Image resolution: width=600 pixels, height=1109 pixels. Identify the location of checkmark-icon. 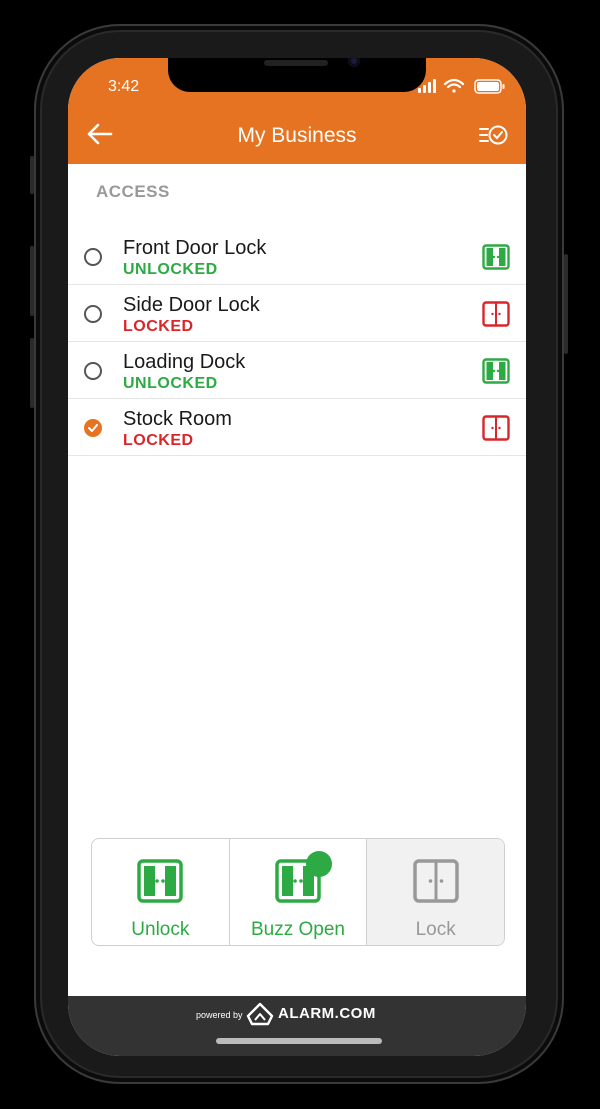
(93, 428).